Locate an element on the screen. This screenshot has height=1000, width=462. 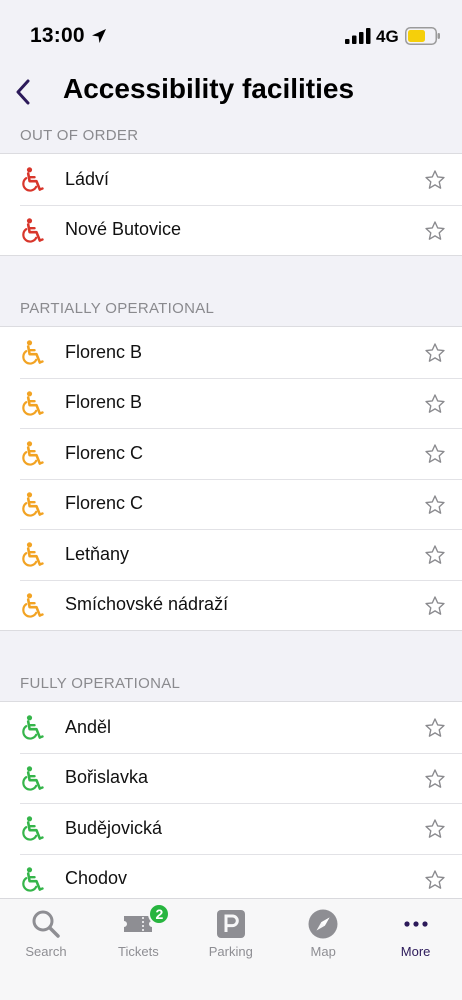
tab-more: More is located at coordinates (416, 934).